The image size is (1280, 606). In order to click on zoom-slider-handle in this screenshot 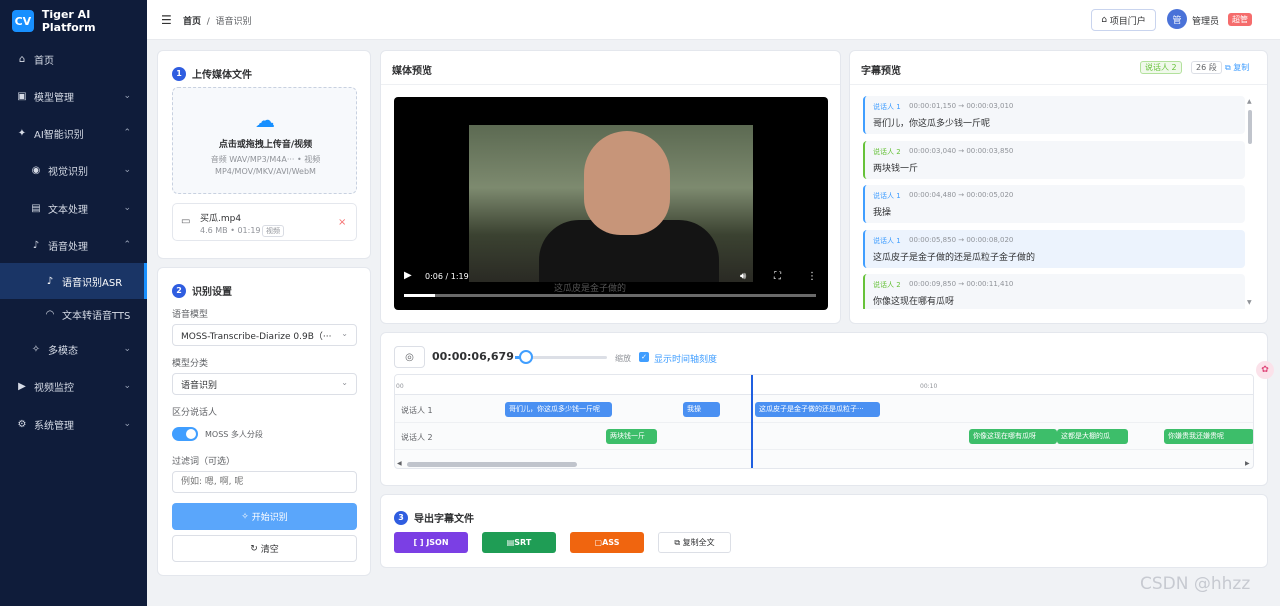, I will do `click(526, 357)`.